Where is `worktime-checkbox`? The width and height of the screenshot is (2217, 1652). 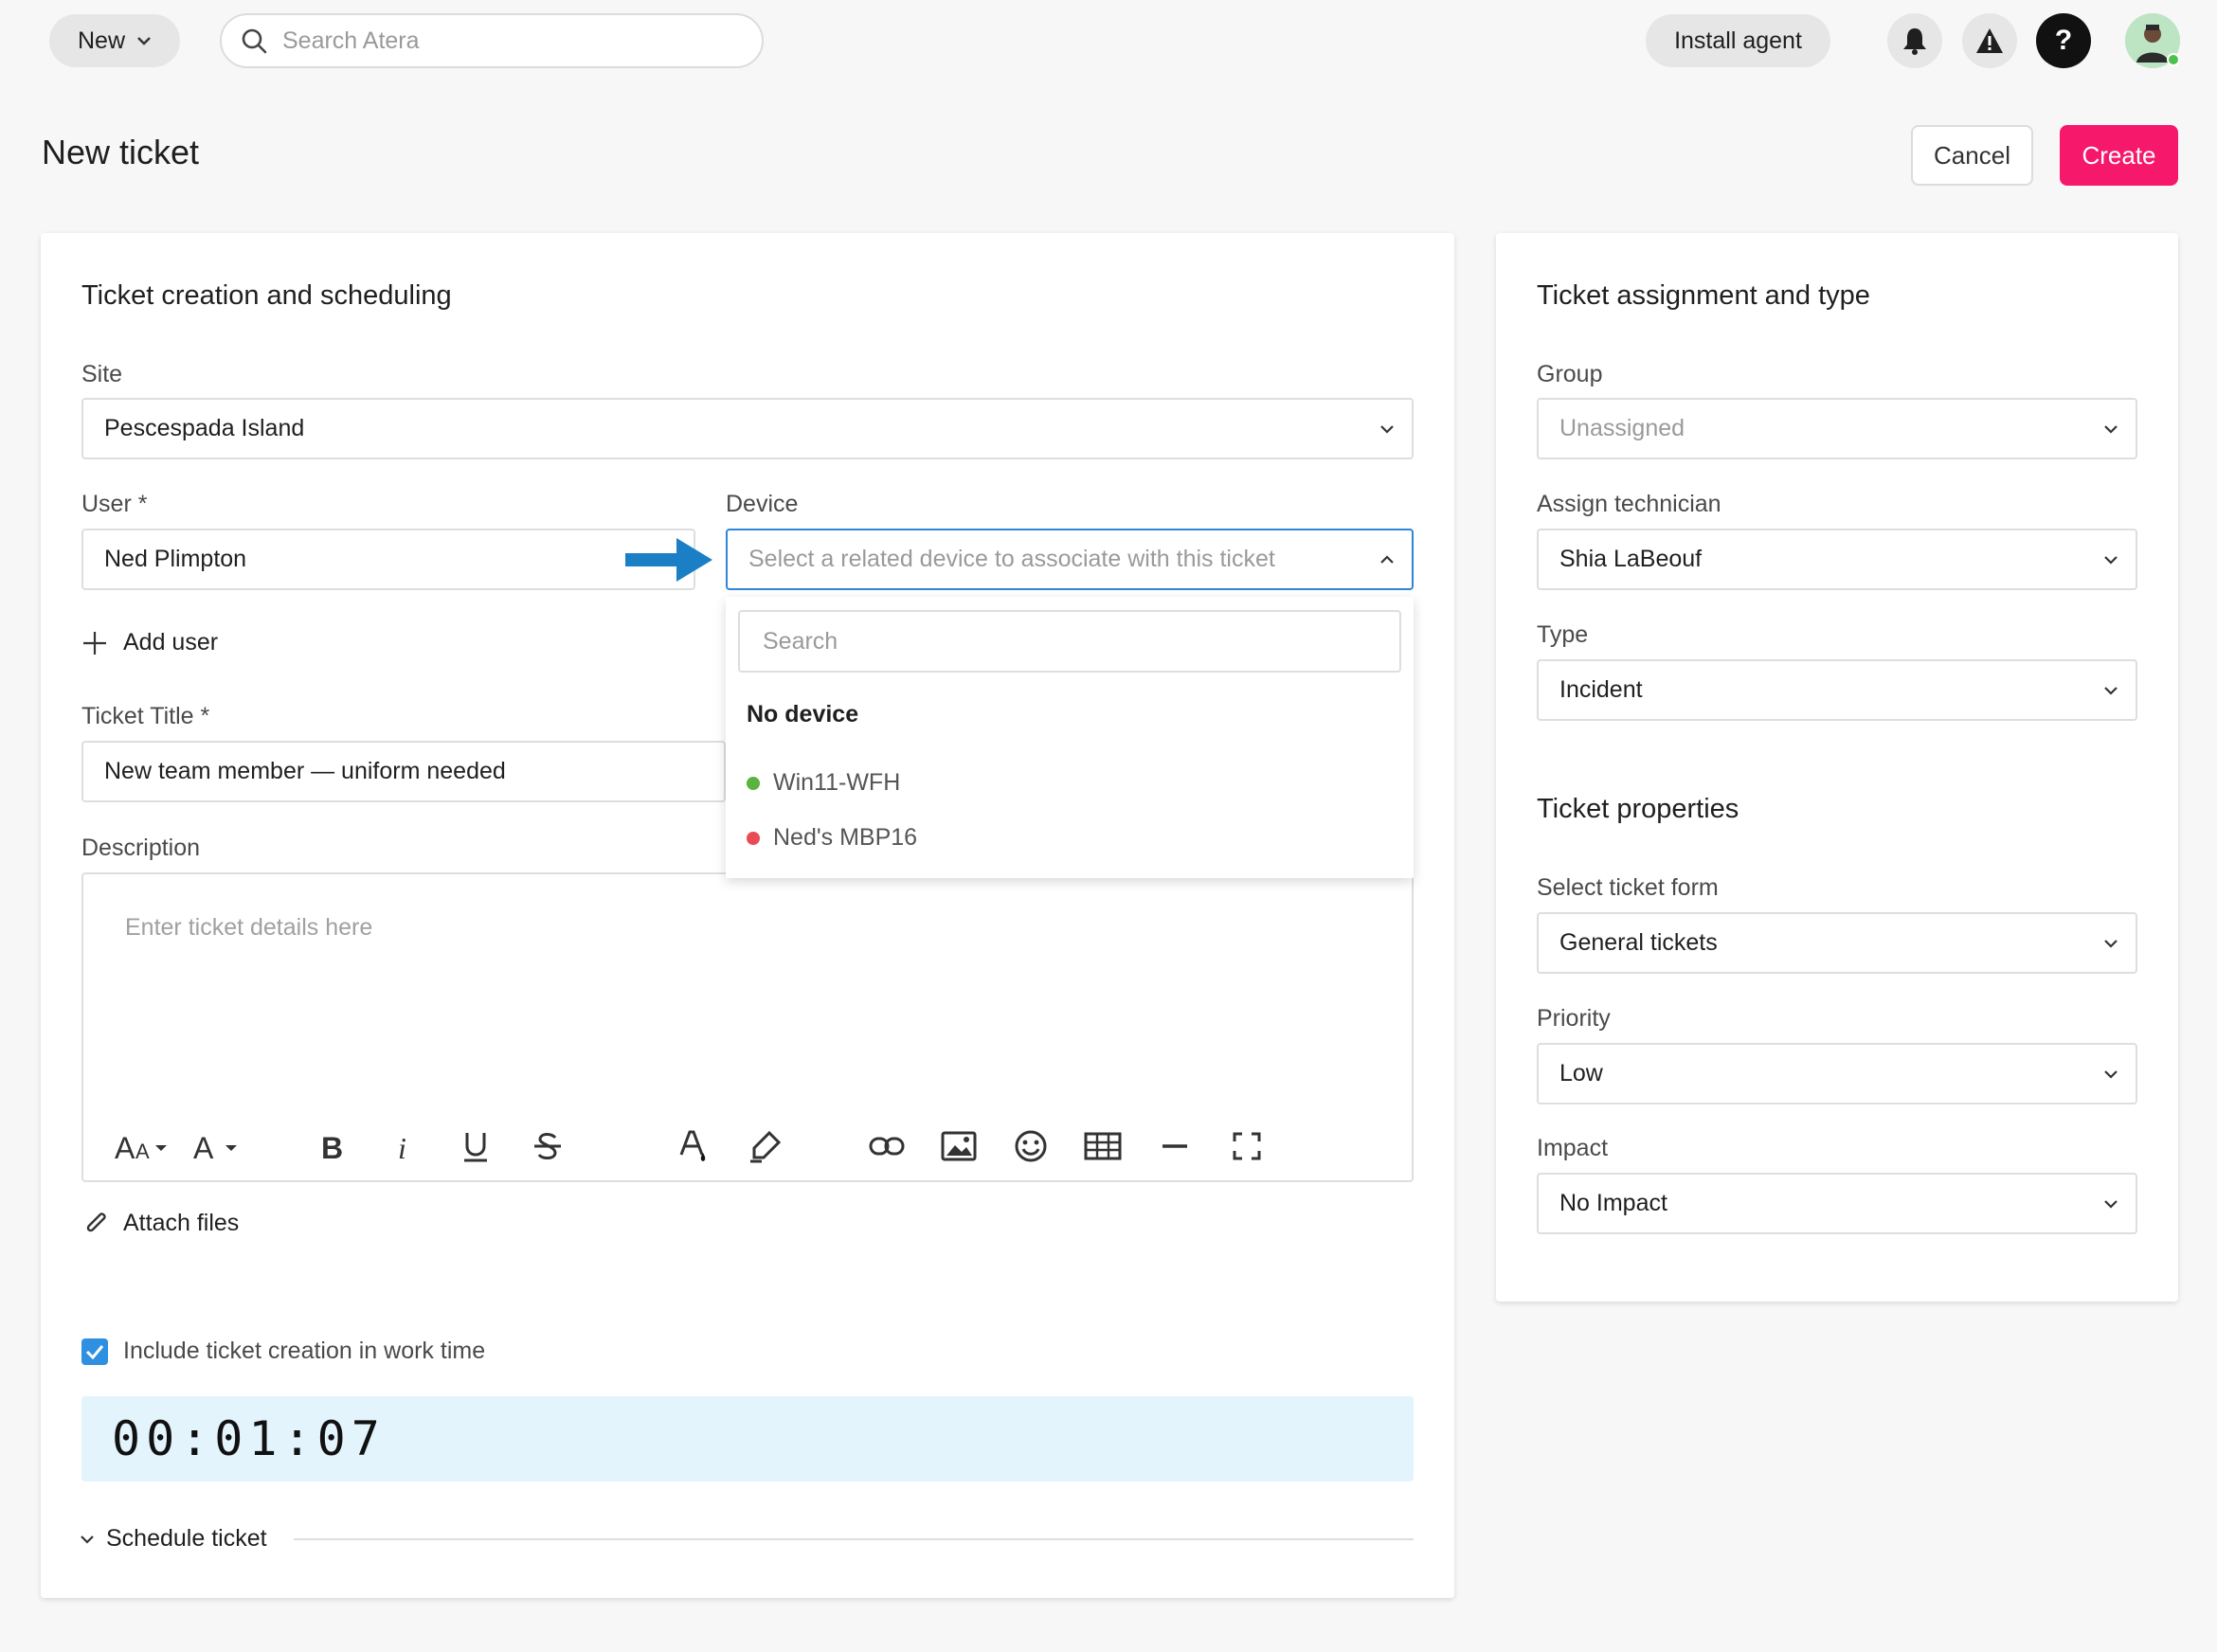 worktime-checkbox is located at coordinates (94, 1351).